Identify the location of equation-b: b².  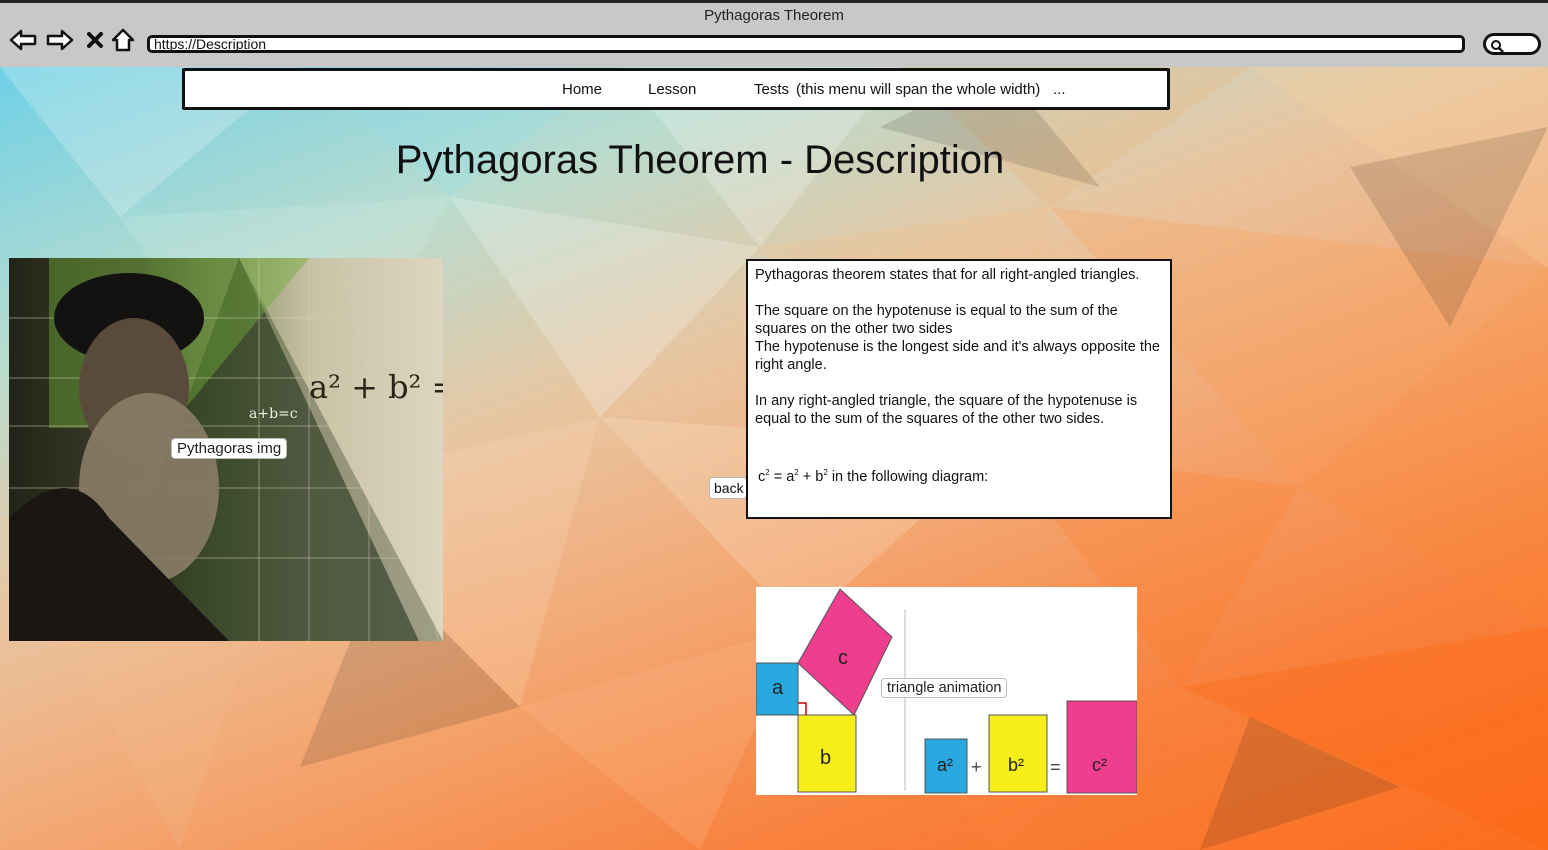
(1016, 765).